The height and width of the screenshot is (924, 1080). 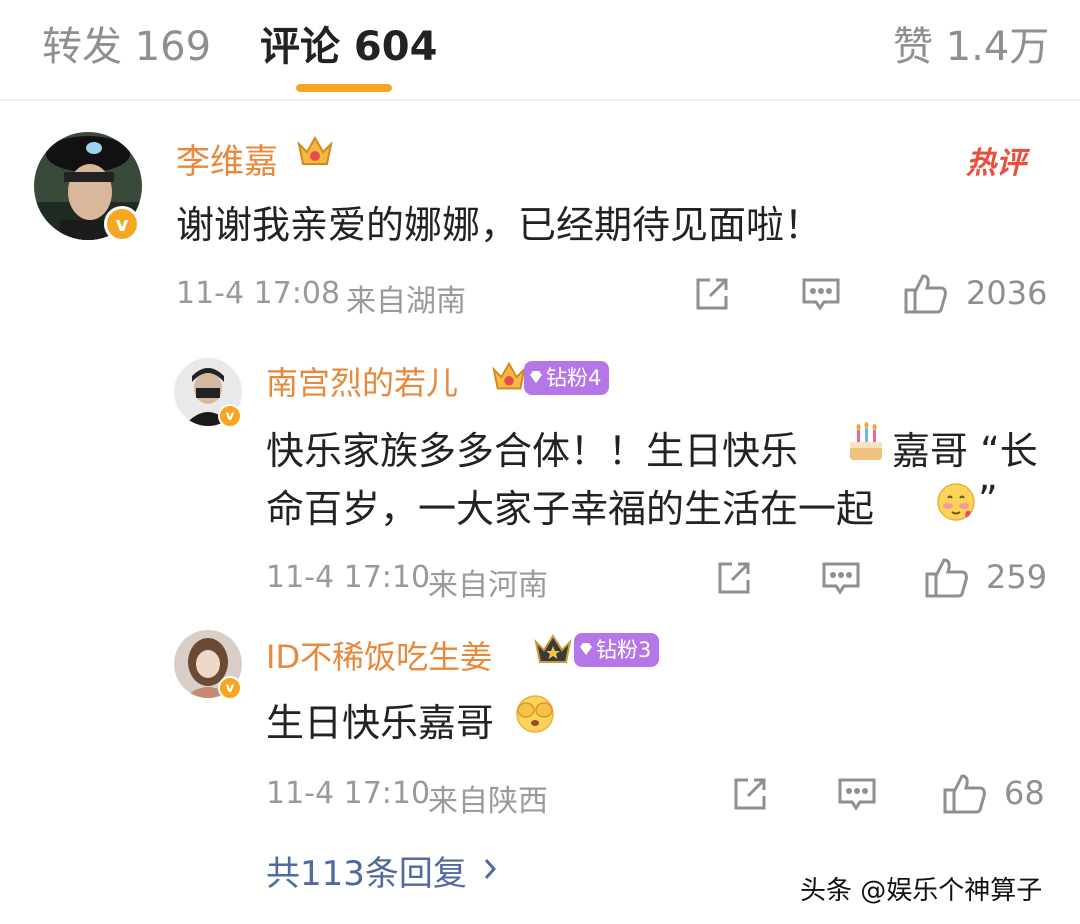 I want to click on fan-level-badge: 钻粉3, so click(x=617, y=650).